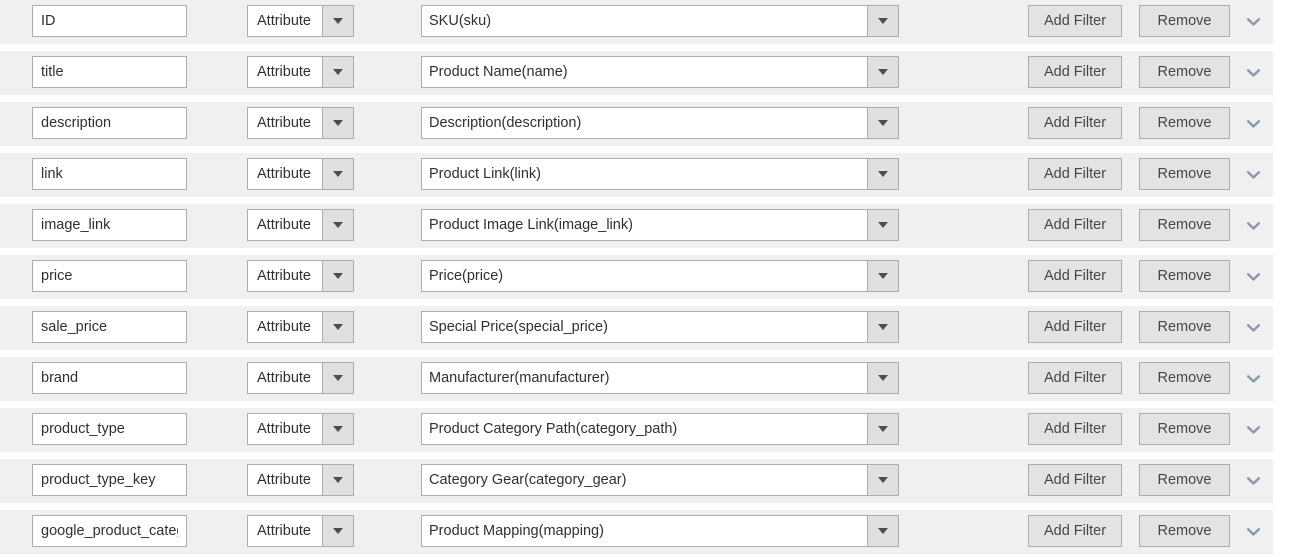  What do you see at coordinates (660, 174) in the screenshot?
I see `attribute-source-select: Product Link(link)` at bounding box center [660, 174].